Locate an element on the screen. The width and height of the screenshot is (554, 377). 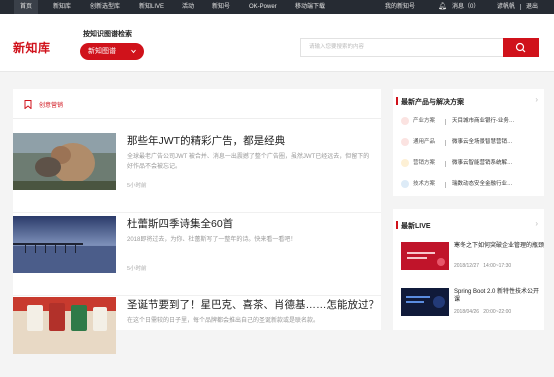
nav-ok-power: OK-Power is located at coordinates (263, 7).